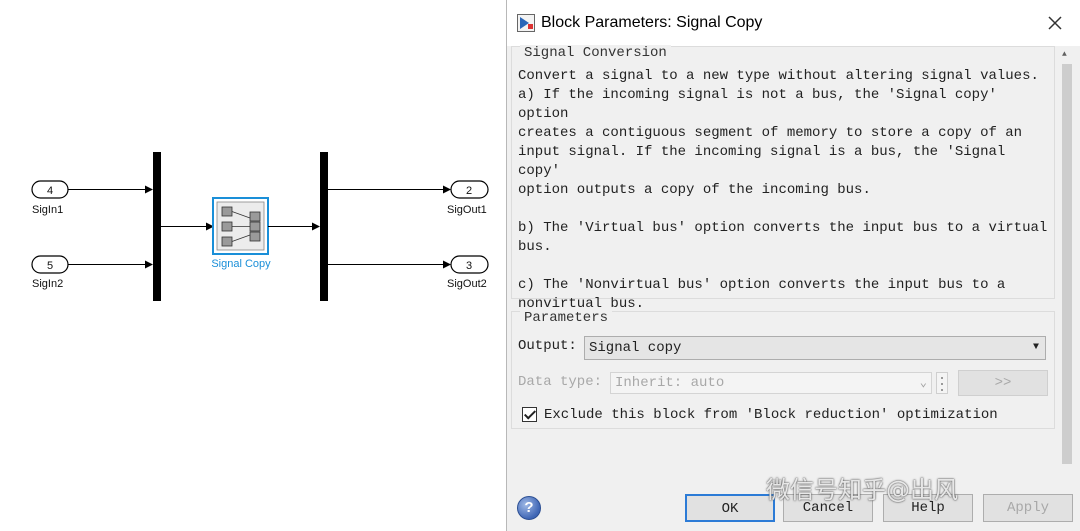  What do you see at coordinates (652, 22) in the screenshot?
I see `dialog-title: Block Parameters: Signal Copy` at bounding box center [652, 22].